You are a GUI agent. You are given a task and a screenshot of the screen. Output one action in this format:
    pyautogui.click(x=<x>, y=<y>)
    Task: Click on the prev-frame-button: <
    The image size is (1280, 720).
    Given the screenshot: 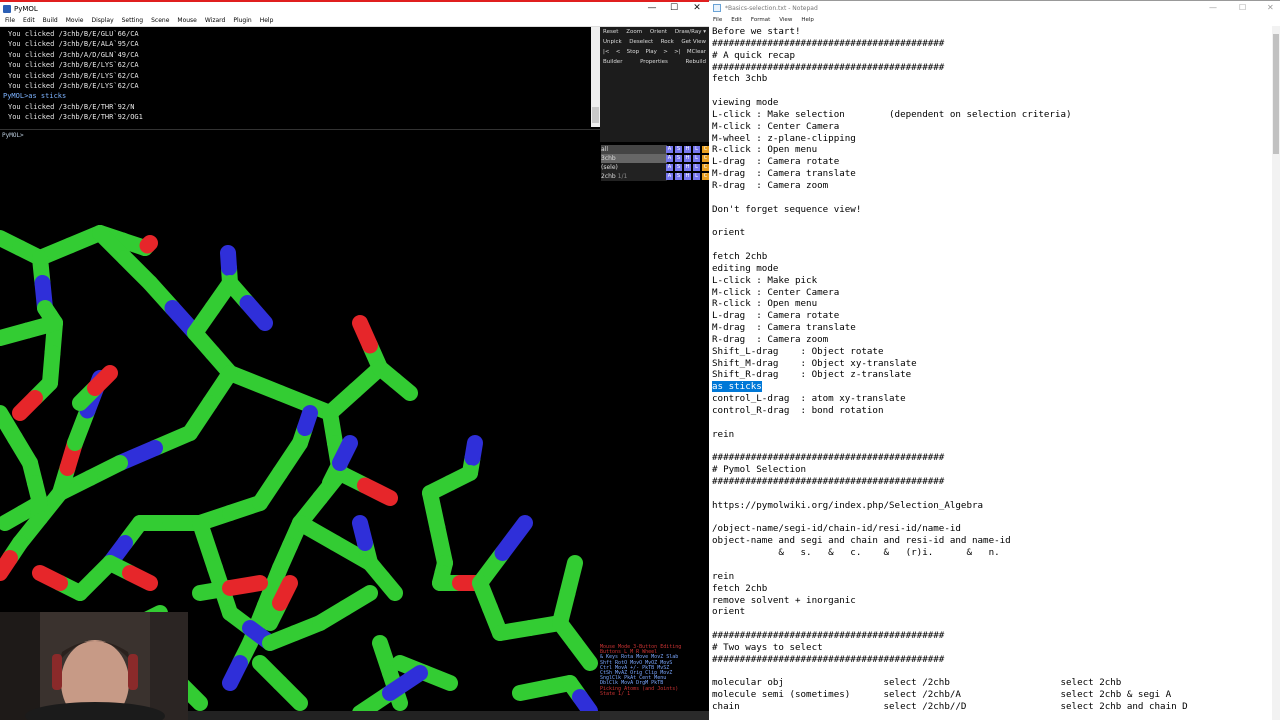 What is the action you would take?
    pyautogui.click(x=618, y=52)
    